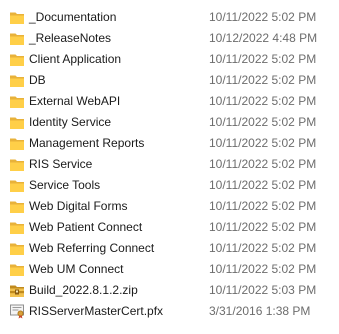 This screenshot has height=334, width=339. Describe the element at coordinates (169, 17) in the screenshot. I see `folder-row: _Documentation 10/11/2022 5:02 PM` at that location.